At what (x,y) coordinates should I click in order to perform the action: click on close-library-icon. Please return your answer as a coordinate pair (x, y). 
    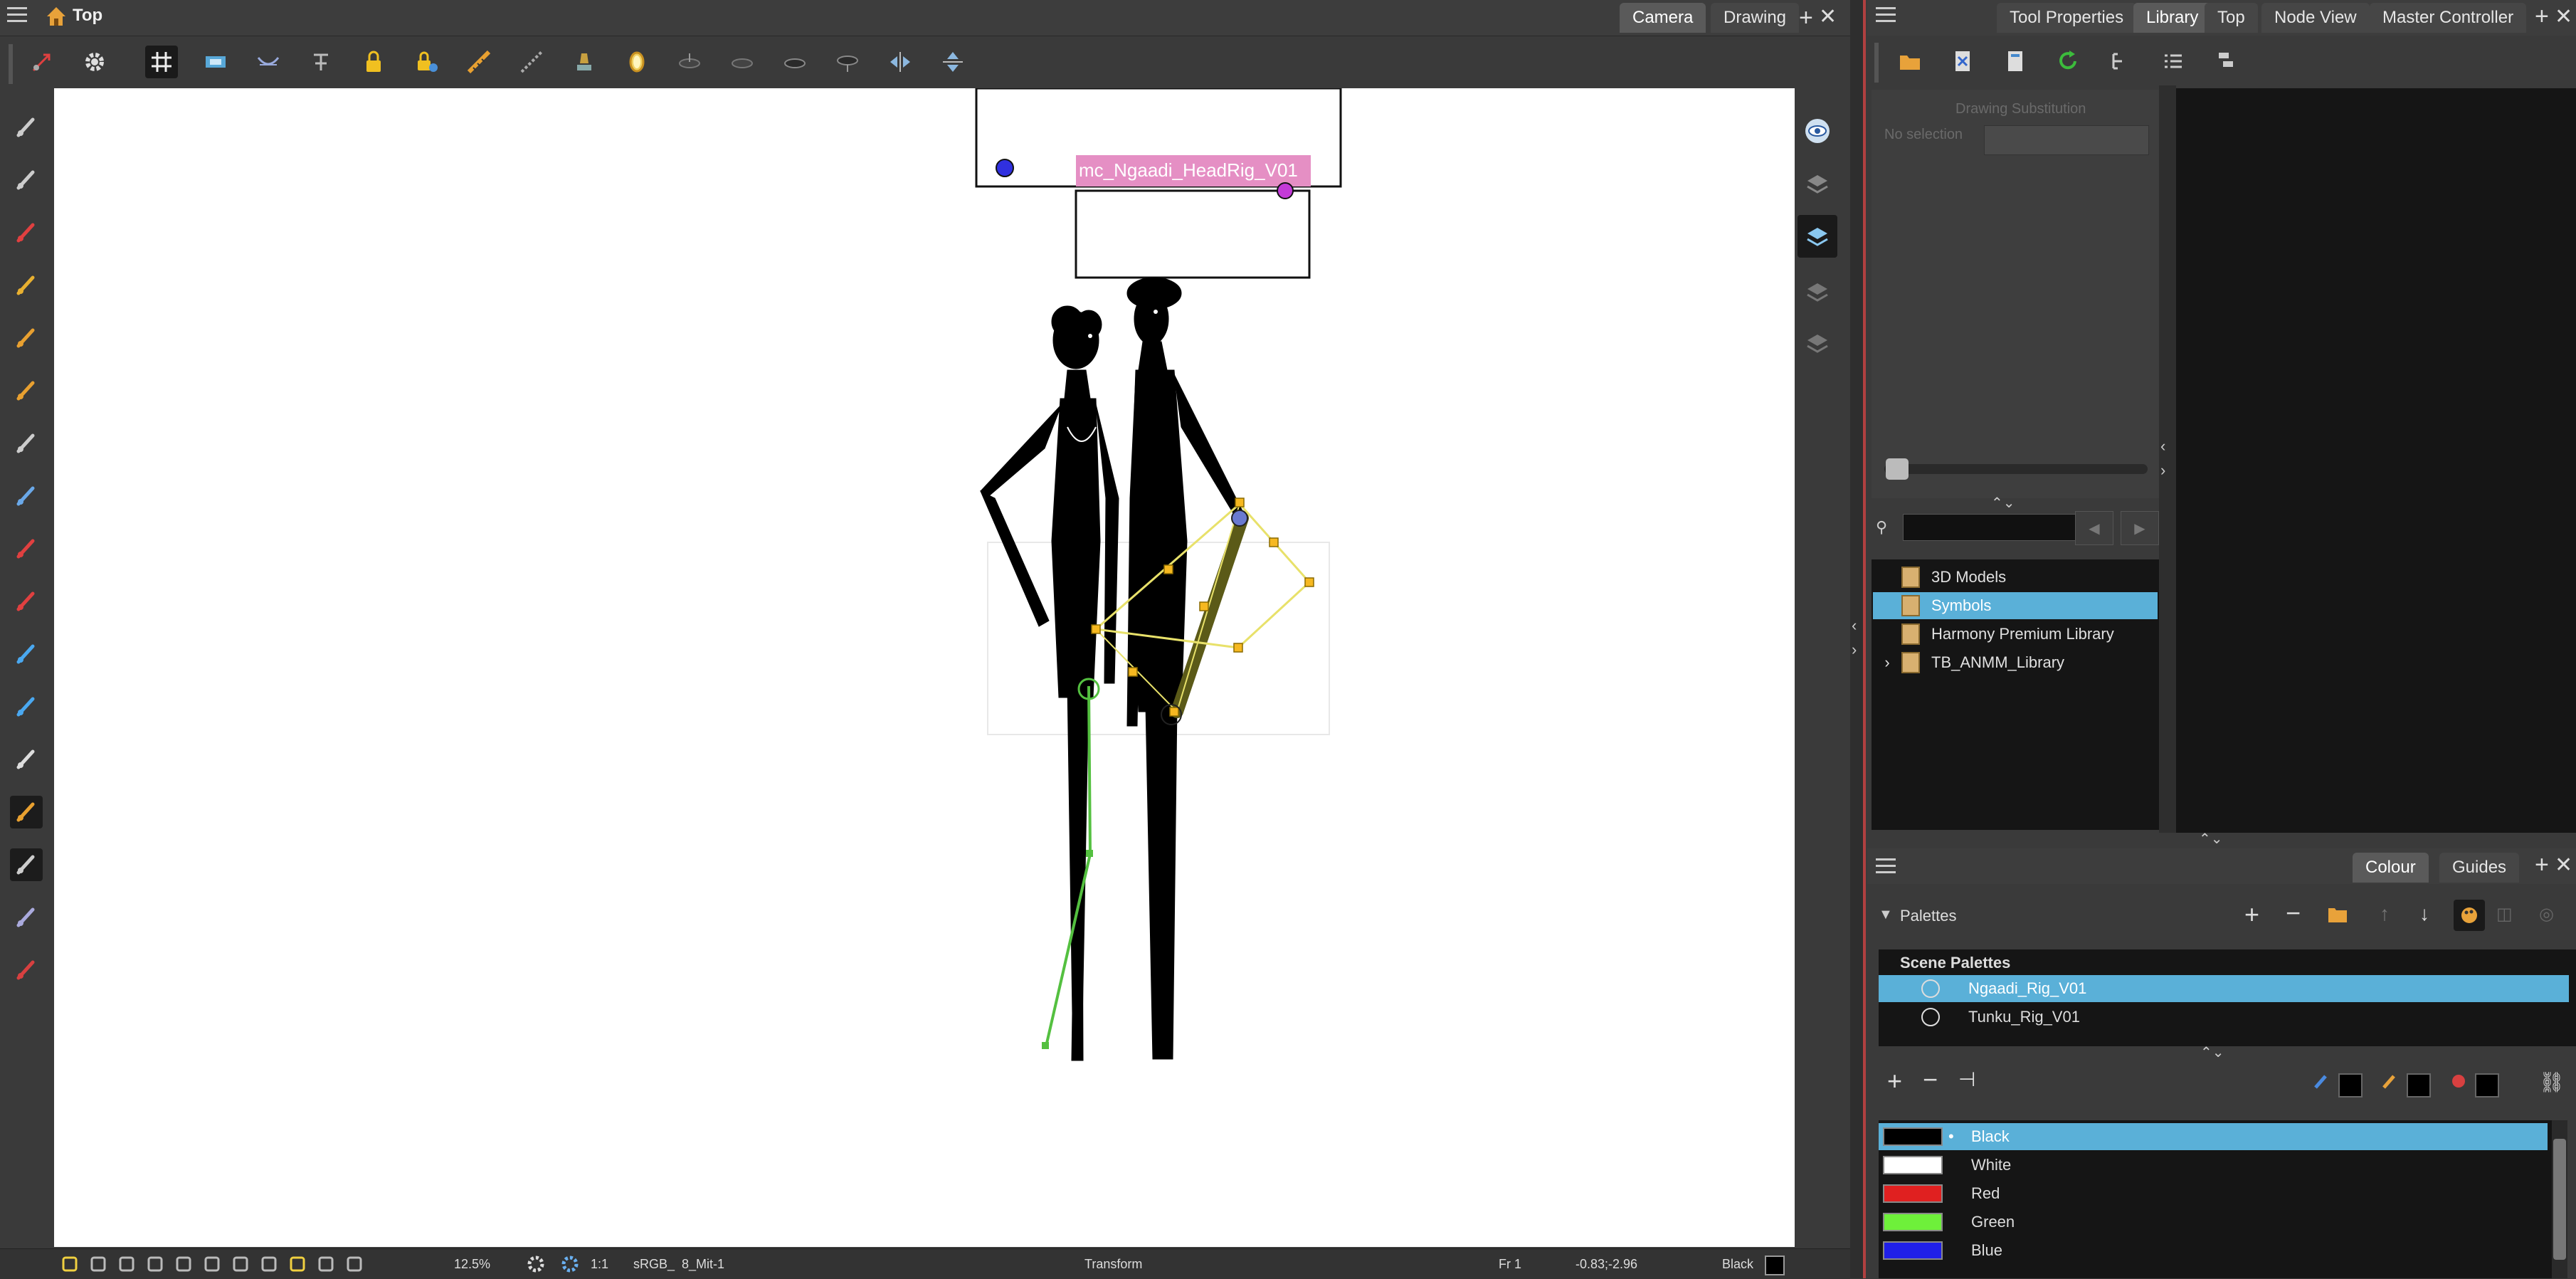
    Looking at the image, I should click on (1962, 61).